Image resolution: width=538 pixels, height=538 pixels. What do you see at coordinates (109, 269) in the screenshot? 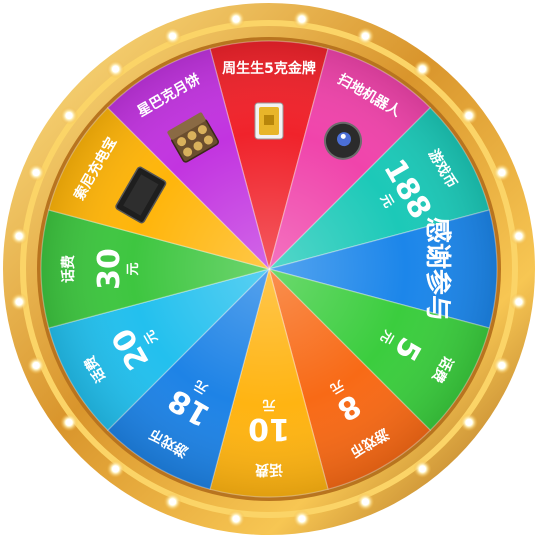
I see `segment-value: 30` at bounding box center [109, 269].